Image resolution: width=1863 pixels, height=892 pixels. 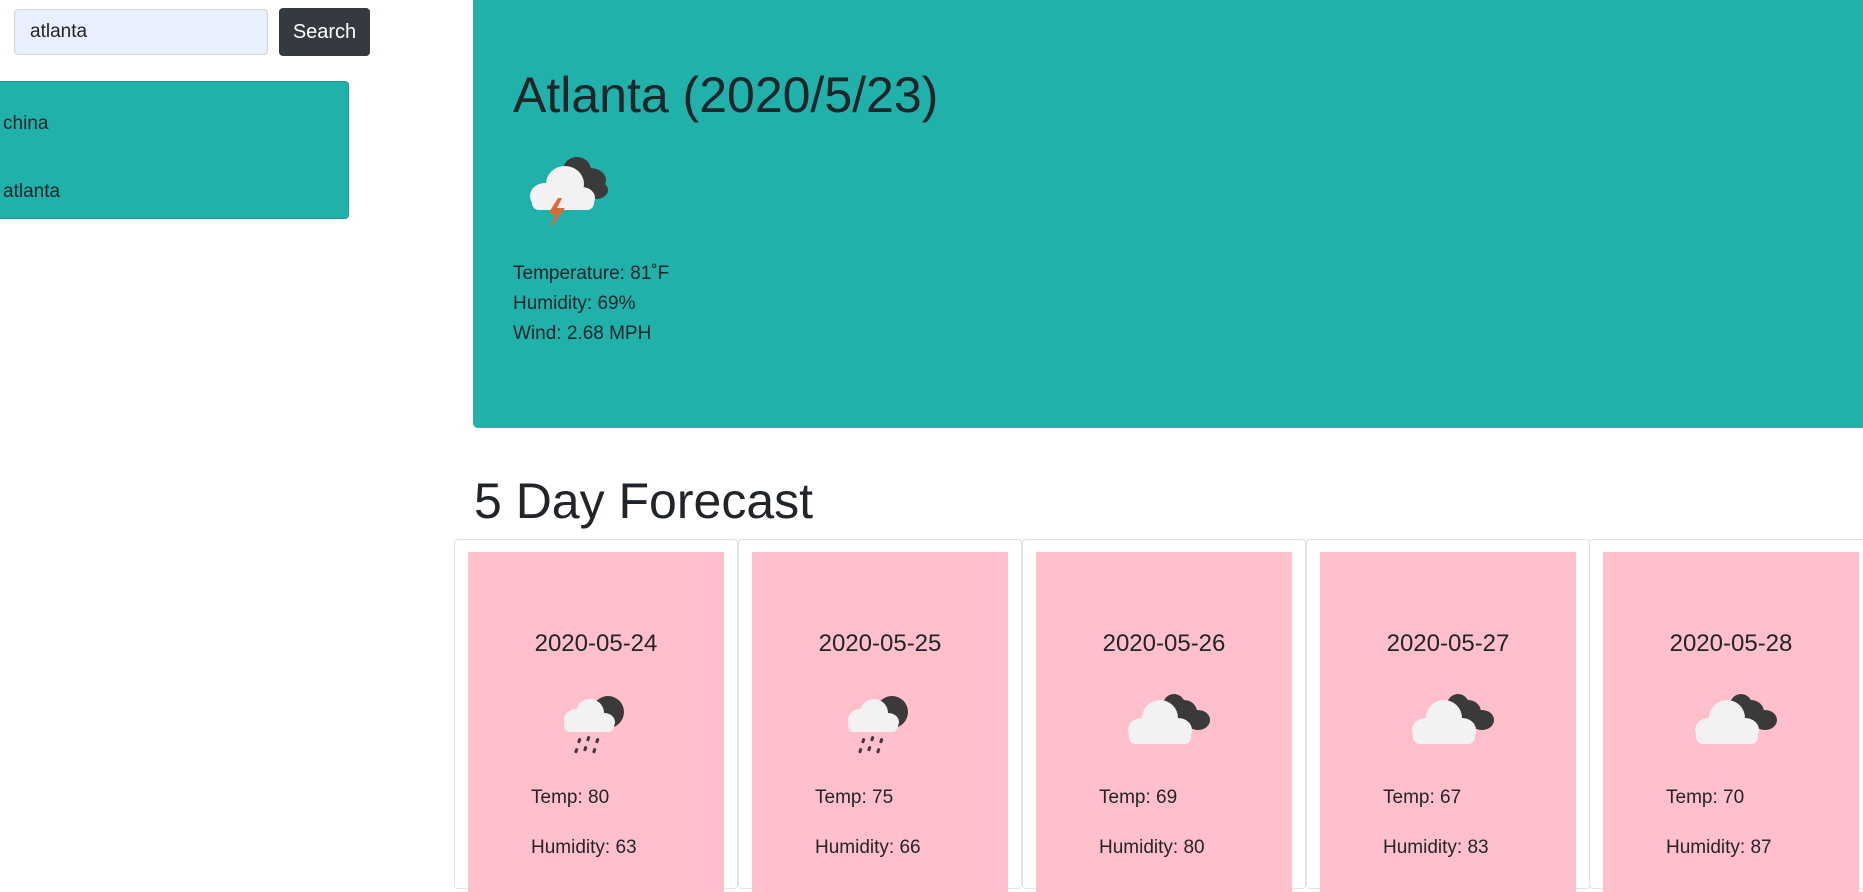 What do you see at coordinates (1422, 797) in the screenshot?
I see `forecast-temp: Temp: 67` at bounding box center [1422, 797].